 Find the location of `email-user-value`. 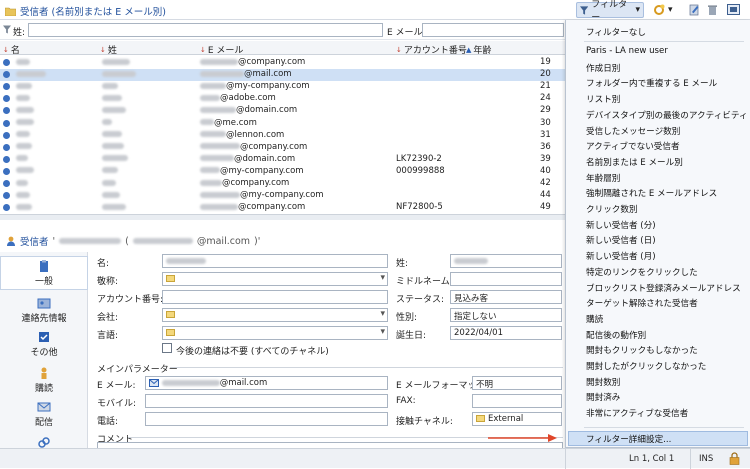

email-user-value is located at coordinates (190, 382).